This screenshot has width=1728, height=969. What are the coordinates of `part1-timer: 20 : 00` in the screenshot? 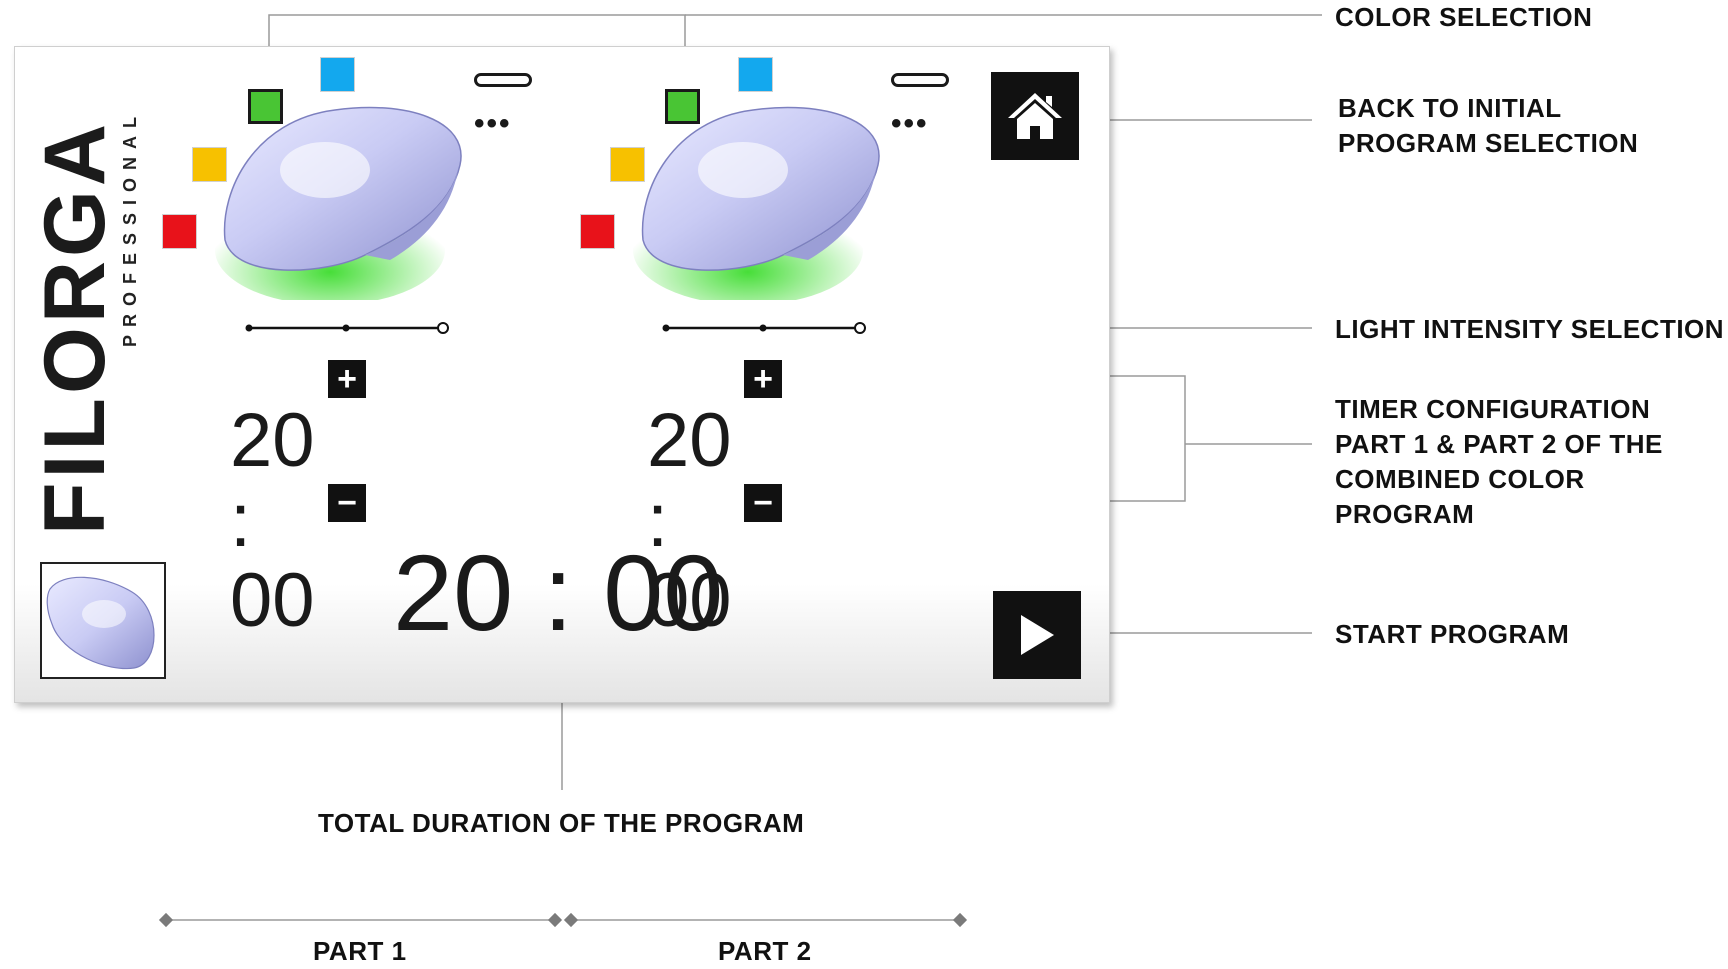 It's located at (272, 521).